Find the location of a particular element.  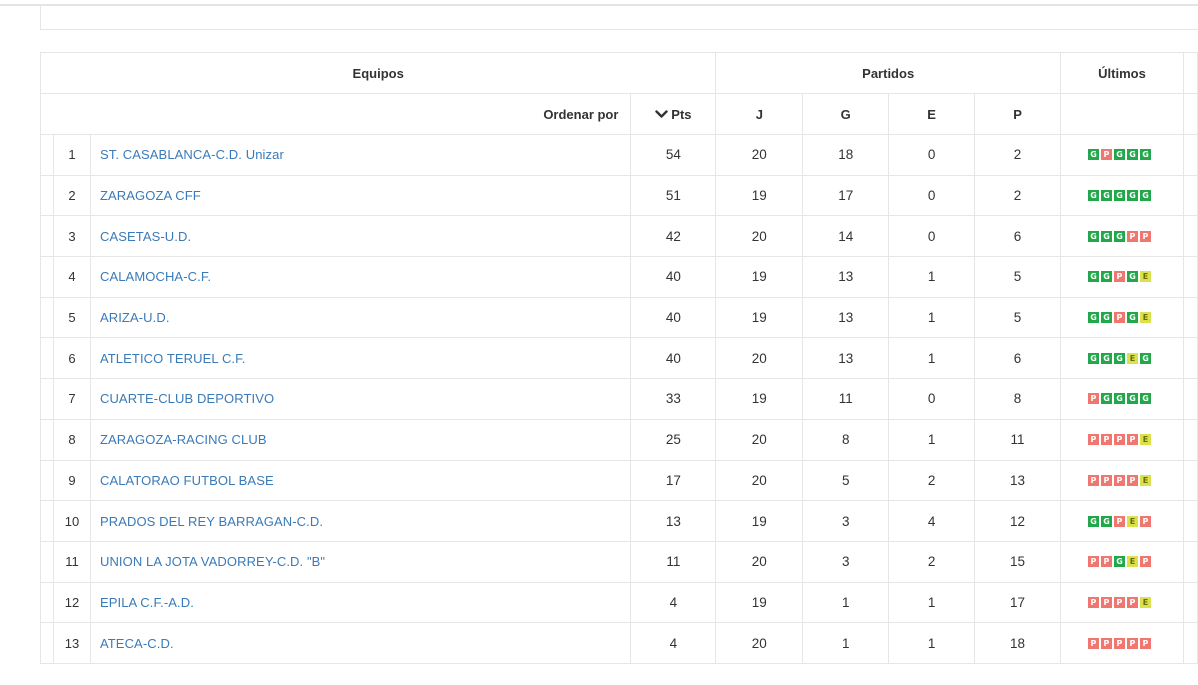

team-link: ZARAGOZA-RACING CLUB is located at coordinates (183, 439).